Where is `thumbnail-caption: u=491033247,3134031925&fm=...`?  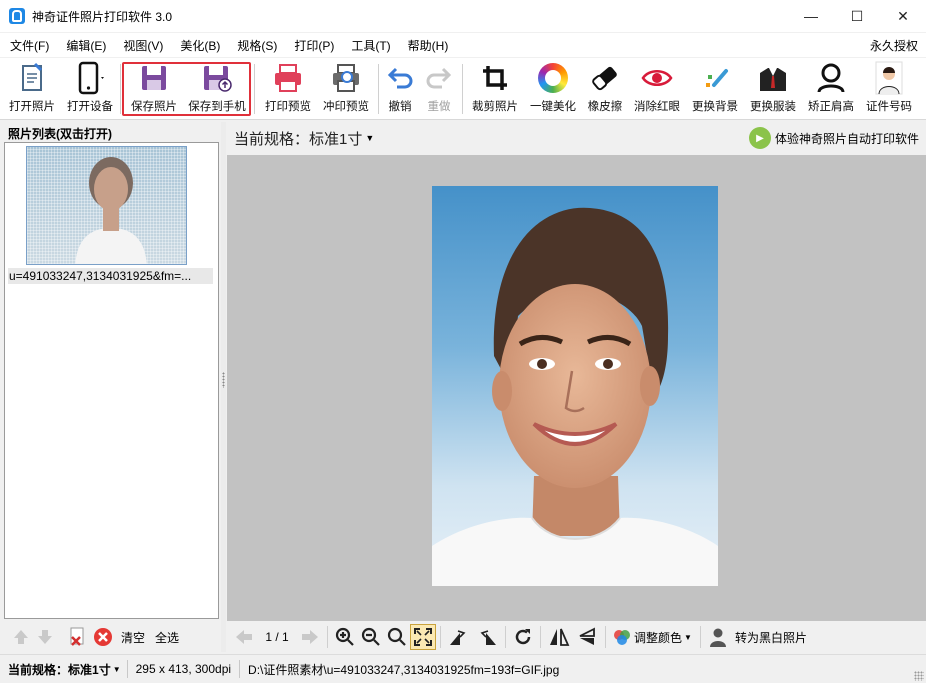
thumbnail-caption: u=491033247,3134031925&fm=... is located at coordinates (110, 276).